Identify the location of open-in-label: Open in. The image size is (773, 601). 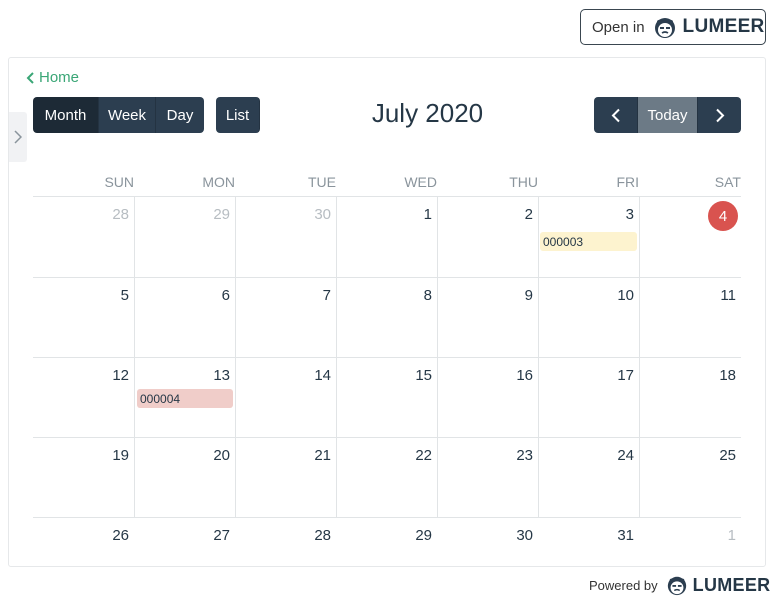
(618, 27).